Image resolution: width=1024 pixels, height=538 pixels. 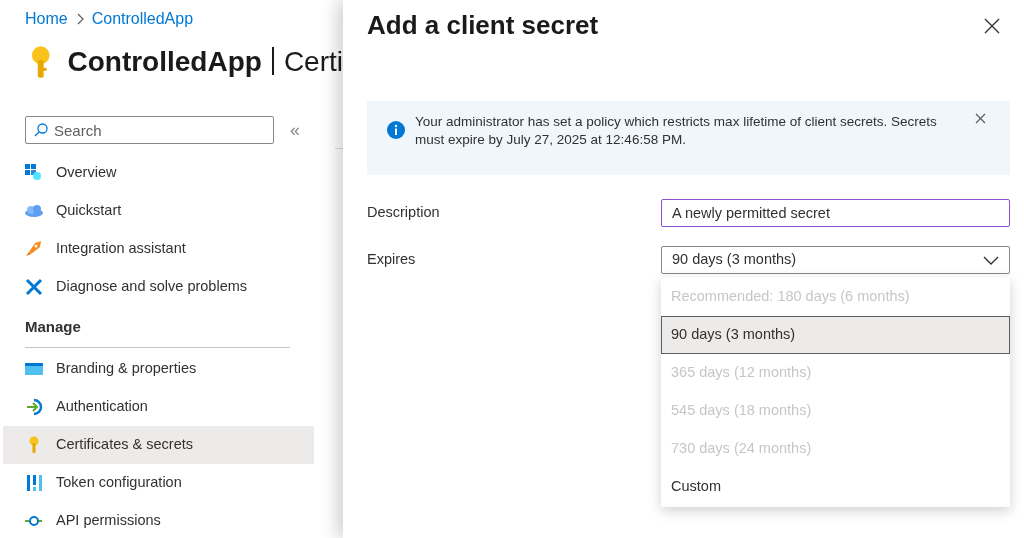 I want to click on description-label: Description, so click(x=404, y=213).